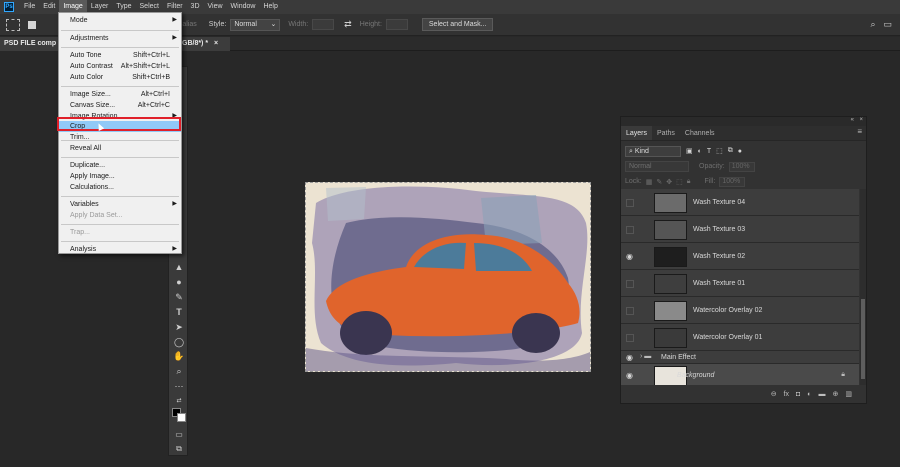 The image size is (900, 467). I want to click on menu-edit: Edit, so click(49, 7).